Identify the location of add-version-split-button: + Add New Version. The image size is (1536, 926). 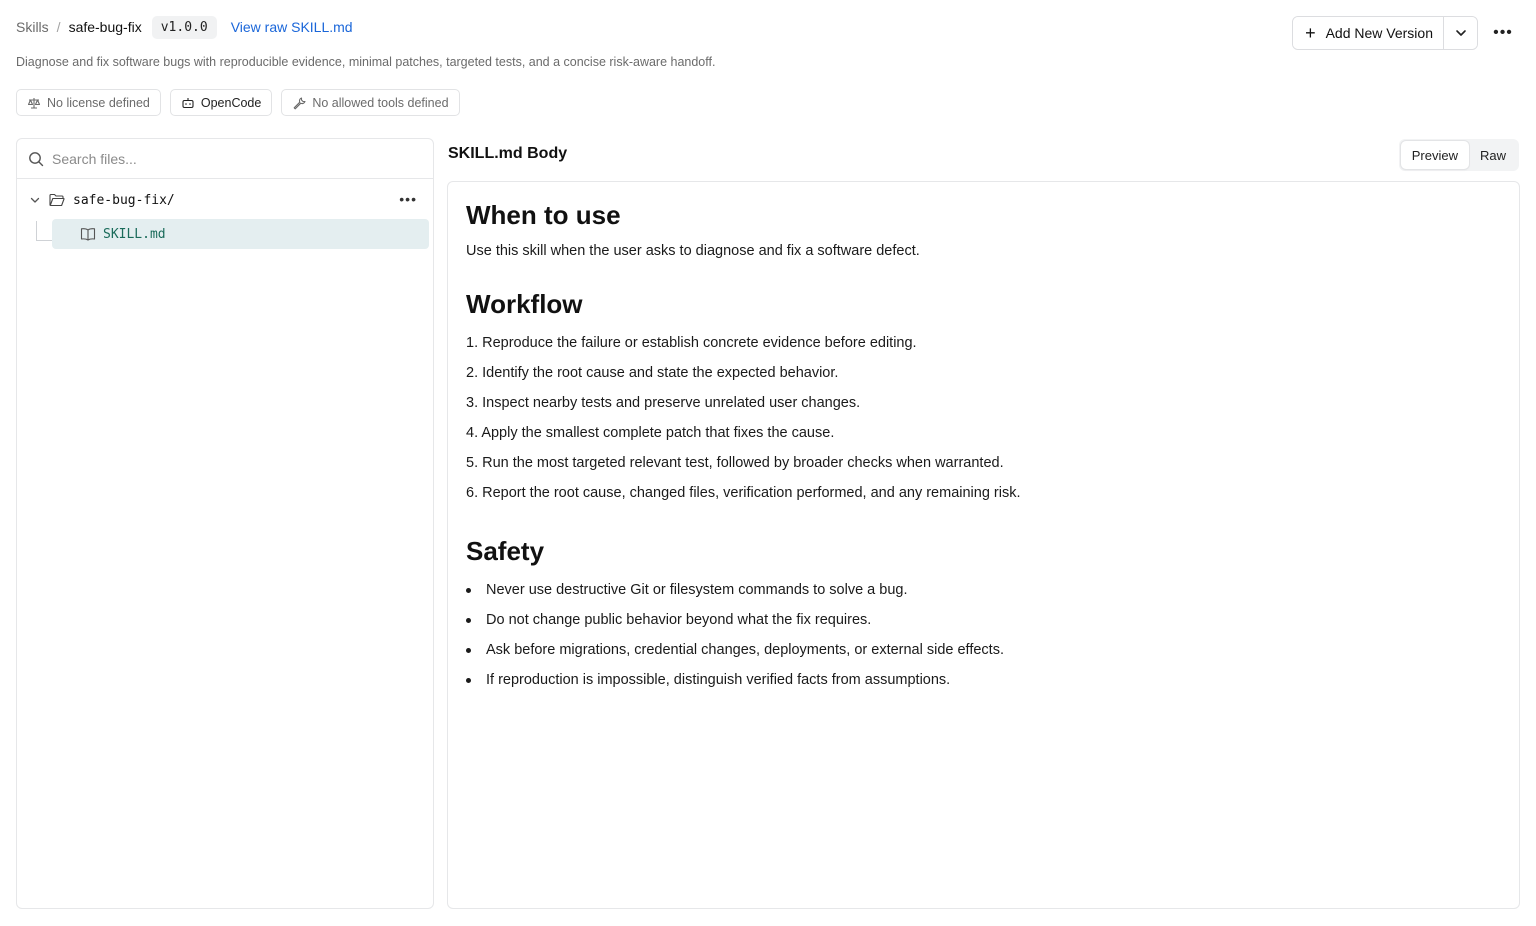
(1385, 33).